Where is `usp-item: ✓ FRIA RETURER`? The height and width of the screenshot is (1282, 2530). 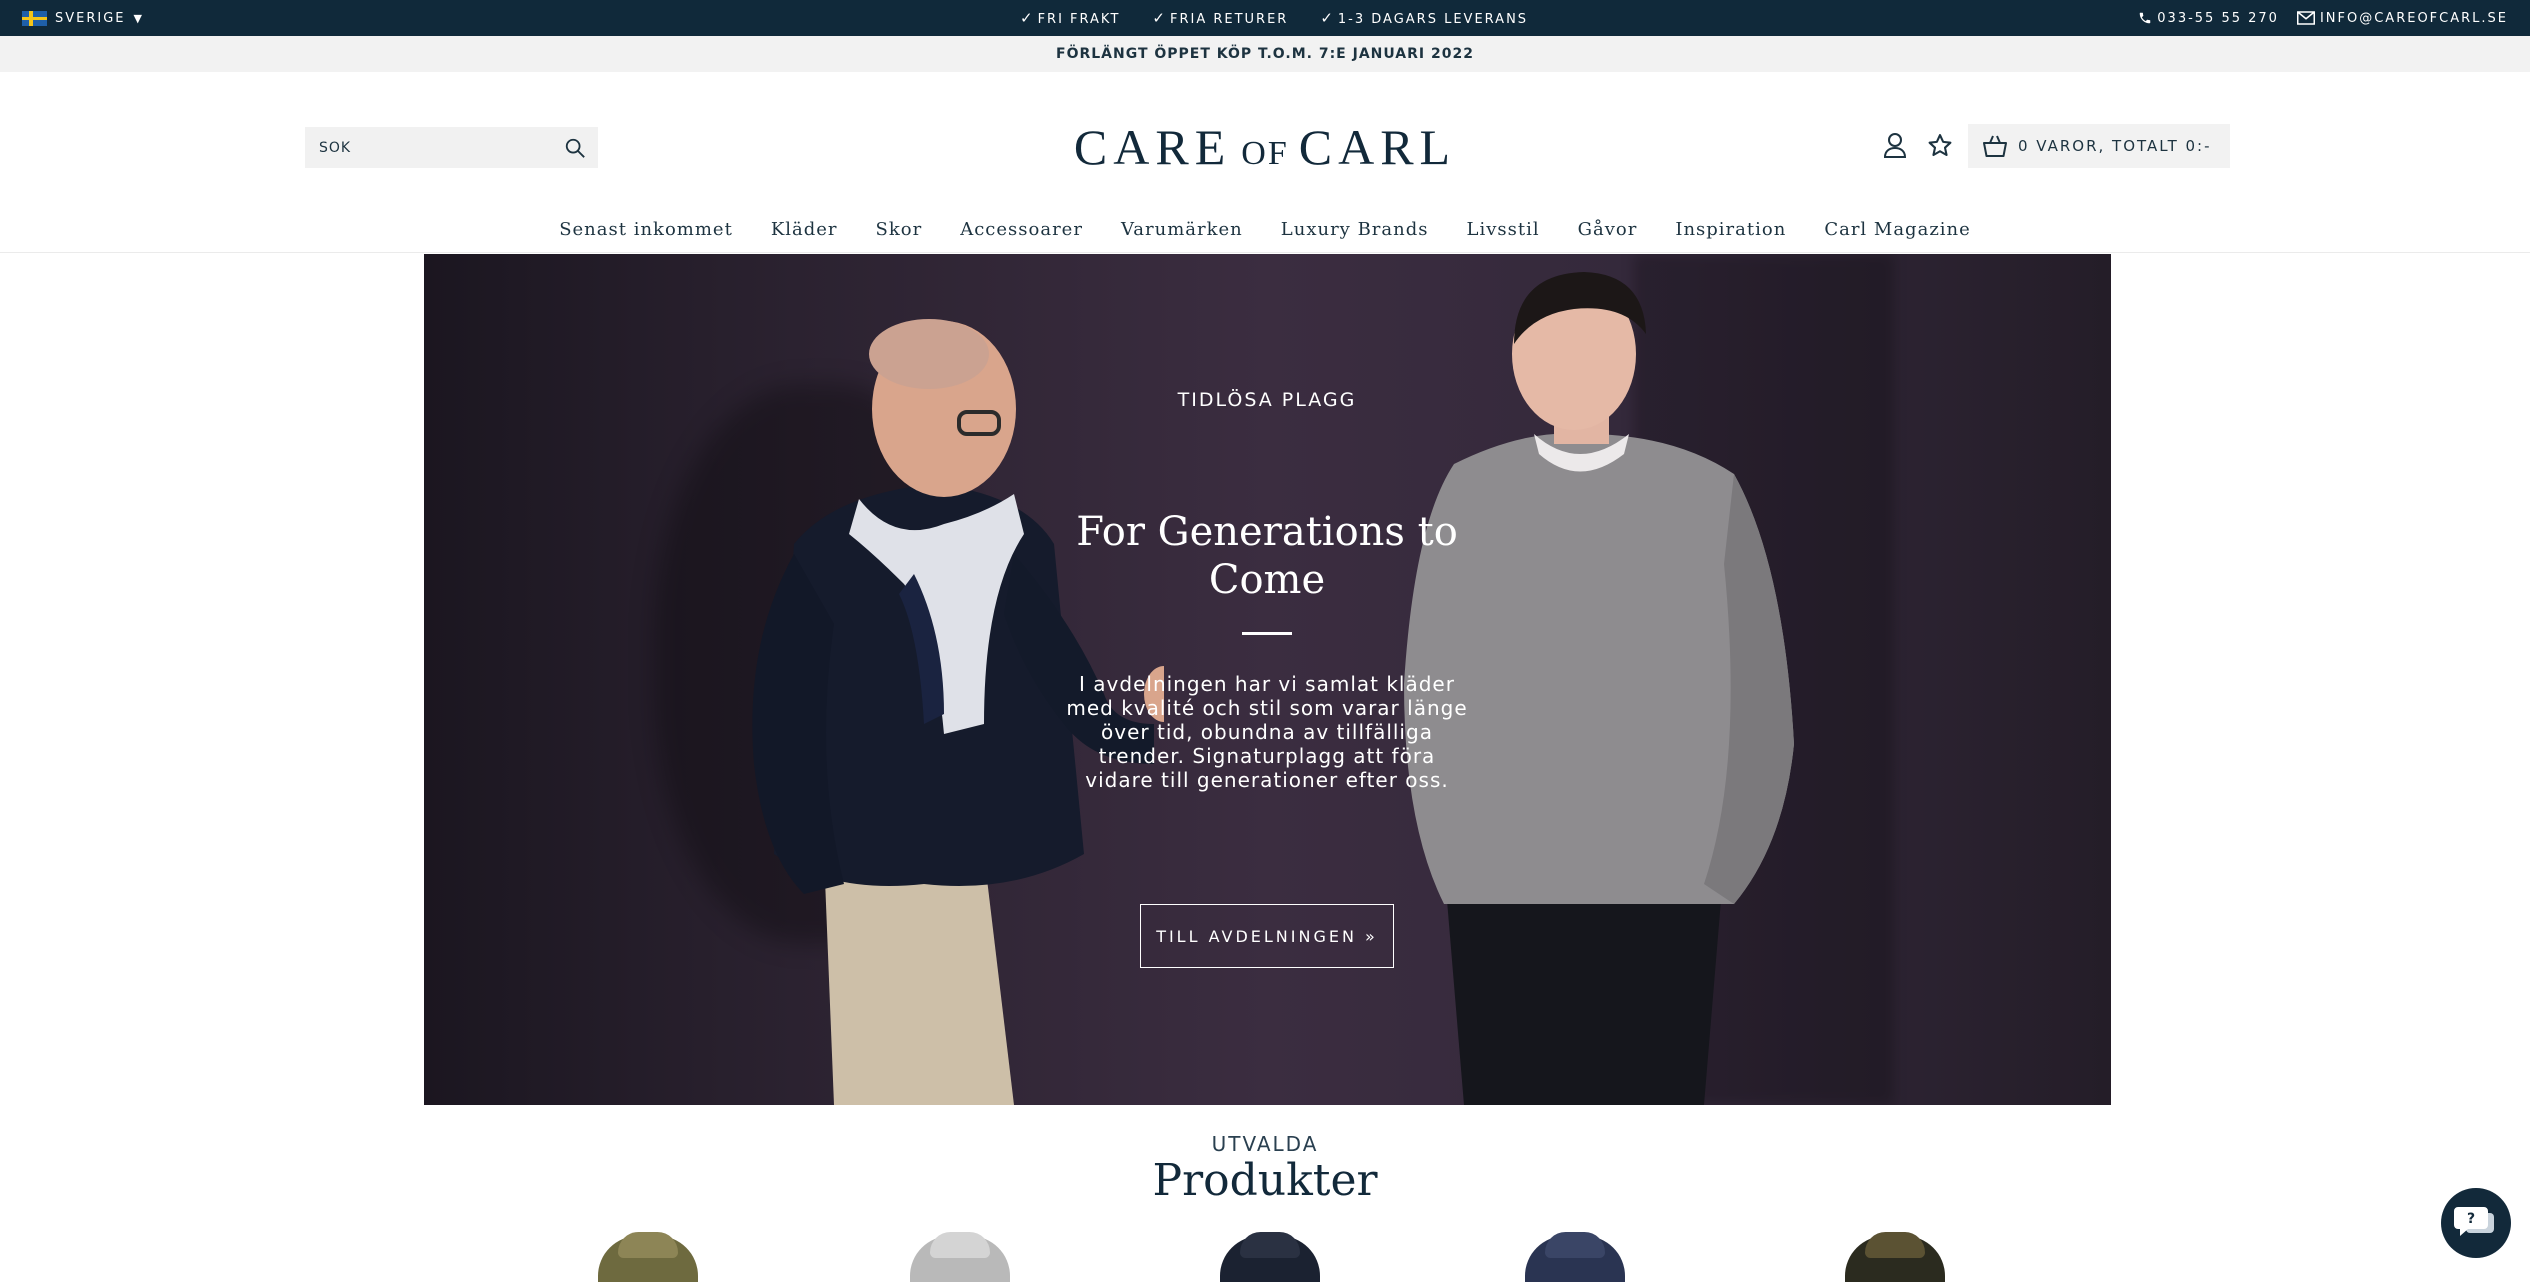 usp-item: ✓ FRIA RETURER is located at coordinates (1220, 18).